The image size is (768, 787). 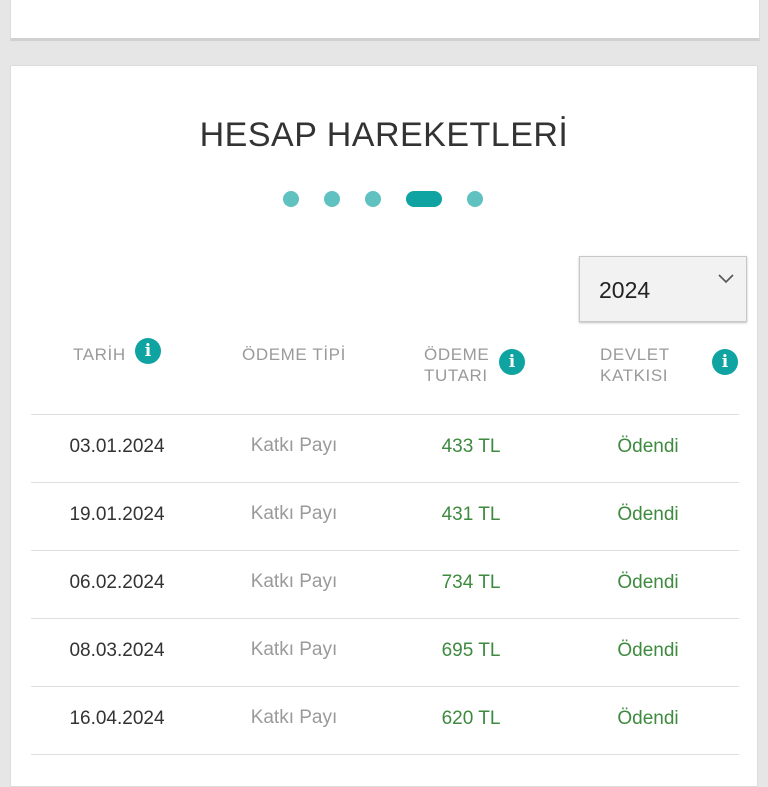 I want to click on row-1-type: Katkı Payı, so click(x=294, y=445).